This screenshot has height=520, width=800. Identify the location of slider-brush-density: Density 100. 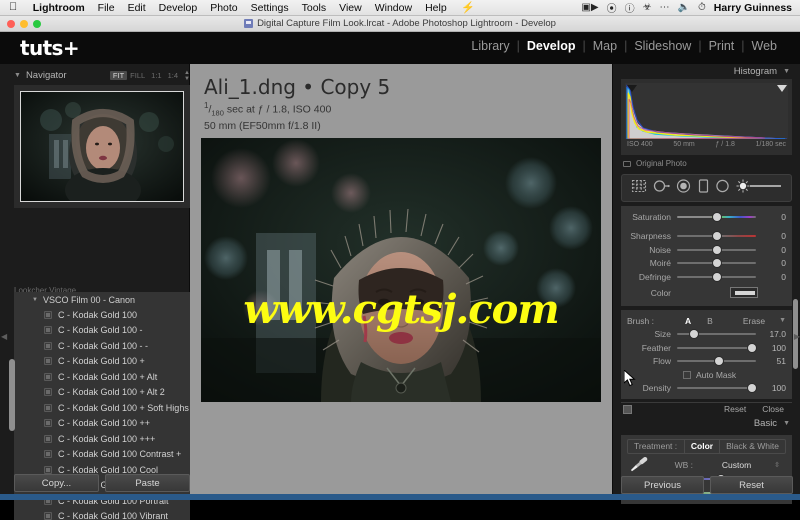
(706, 388).